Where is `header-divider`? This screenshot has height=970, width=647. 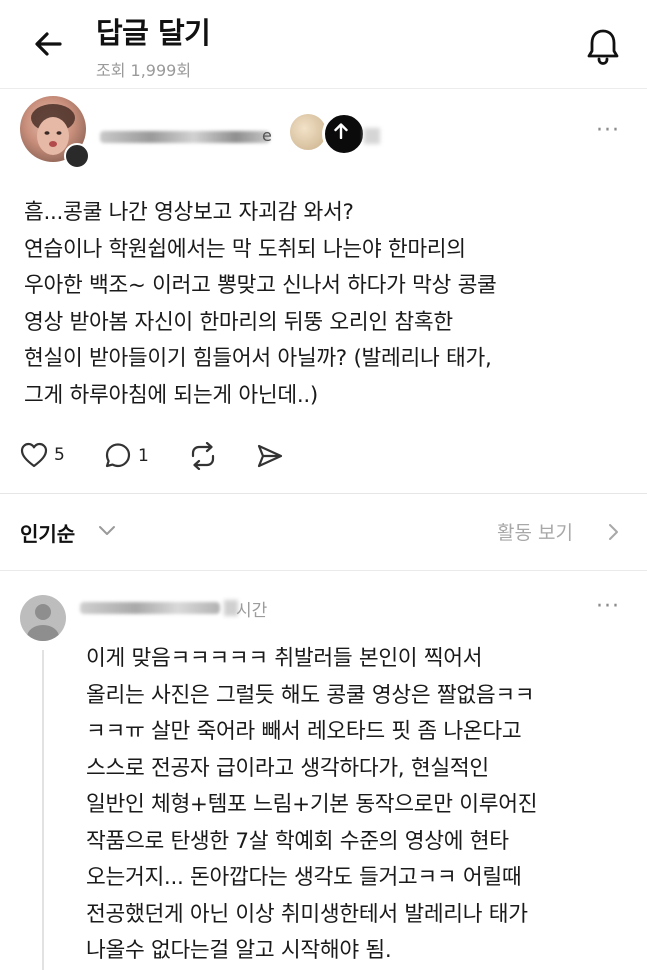
header-divider is located at coordinates (323, 88).